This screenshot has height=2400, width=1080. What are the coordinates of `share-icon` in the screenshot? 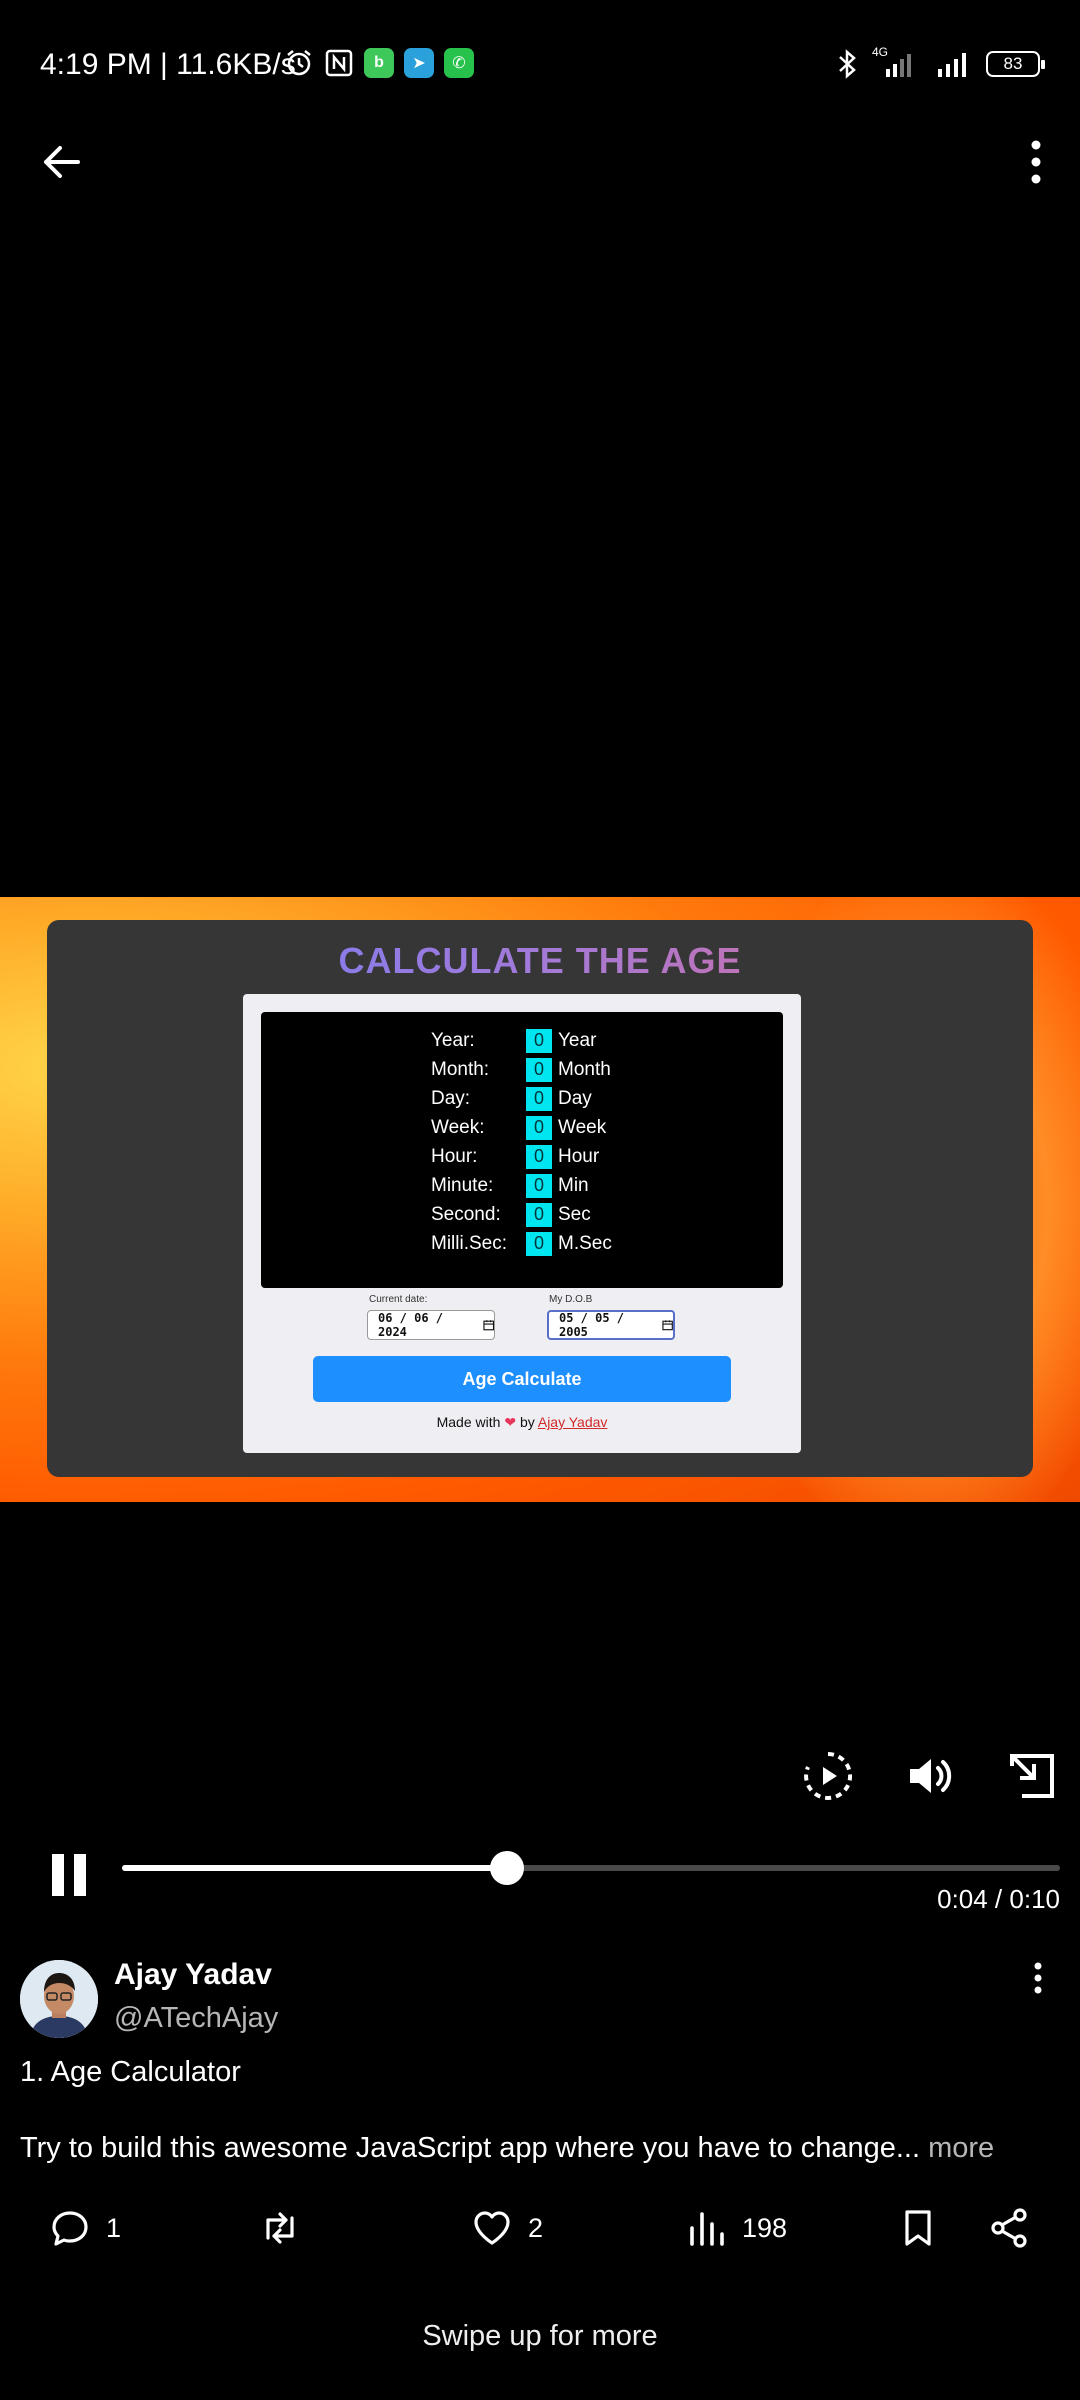 It's located at (1009, 2228).